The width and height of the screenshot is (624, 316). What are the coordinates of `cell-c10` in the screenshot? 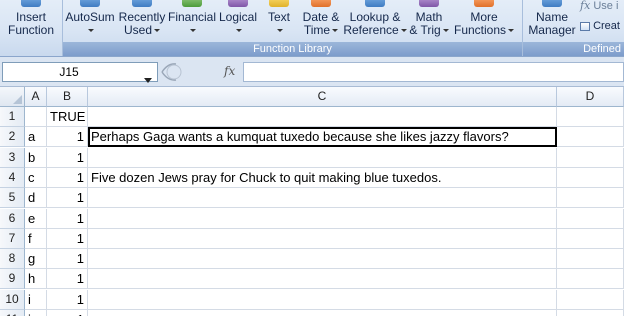 It's located at (322, 299).